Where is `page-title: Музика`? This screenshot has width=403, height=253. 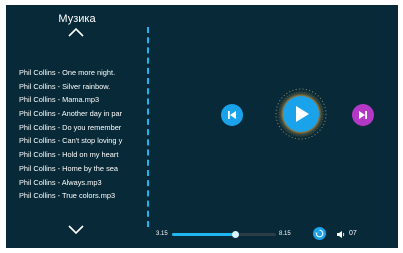 page-title: Музика is located at coordinates (77, 19).